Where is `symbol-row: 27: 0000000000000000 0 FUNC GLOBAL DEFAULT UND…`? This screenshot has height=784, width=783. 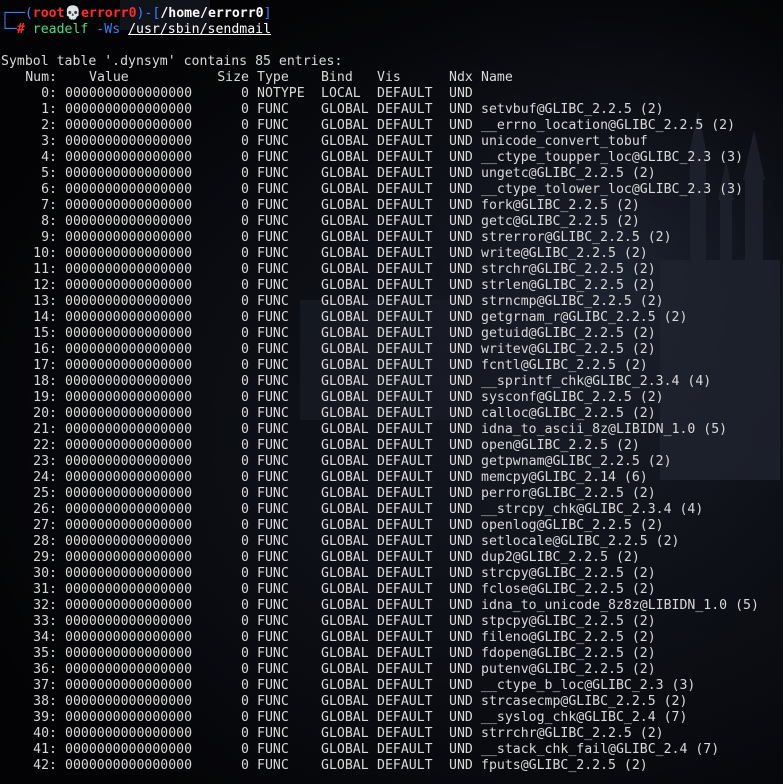
symbol-row: 27: 0000000000000000 0 FUNC GLOBAL DEFAULT UND… is located at coordinates (392, 526).